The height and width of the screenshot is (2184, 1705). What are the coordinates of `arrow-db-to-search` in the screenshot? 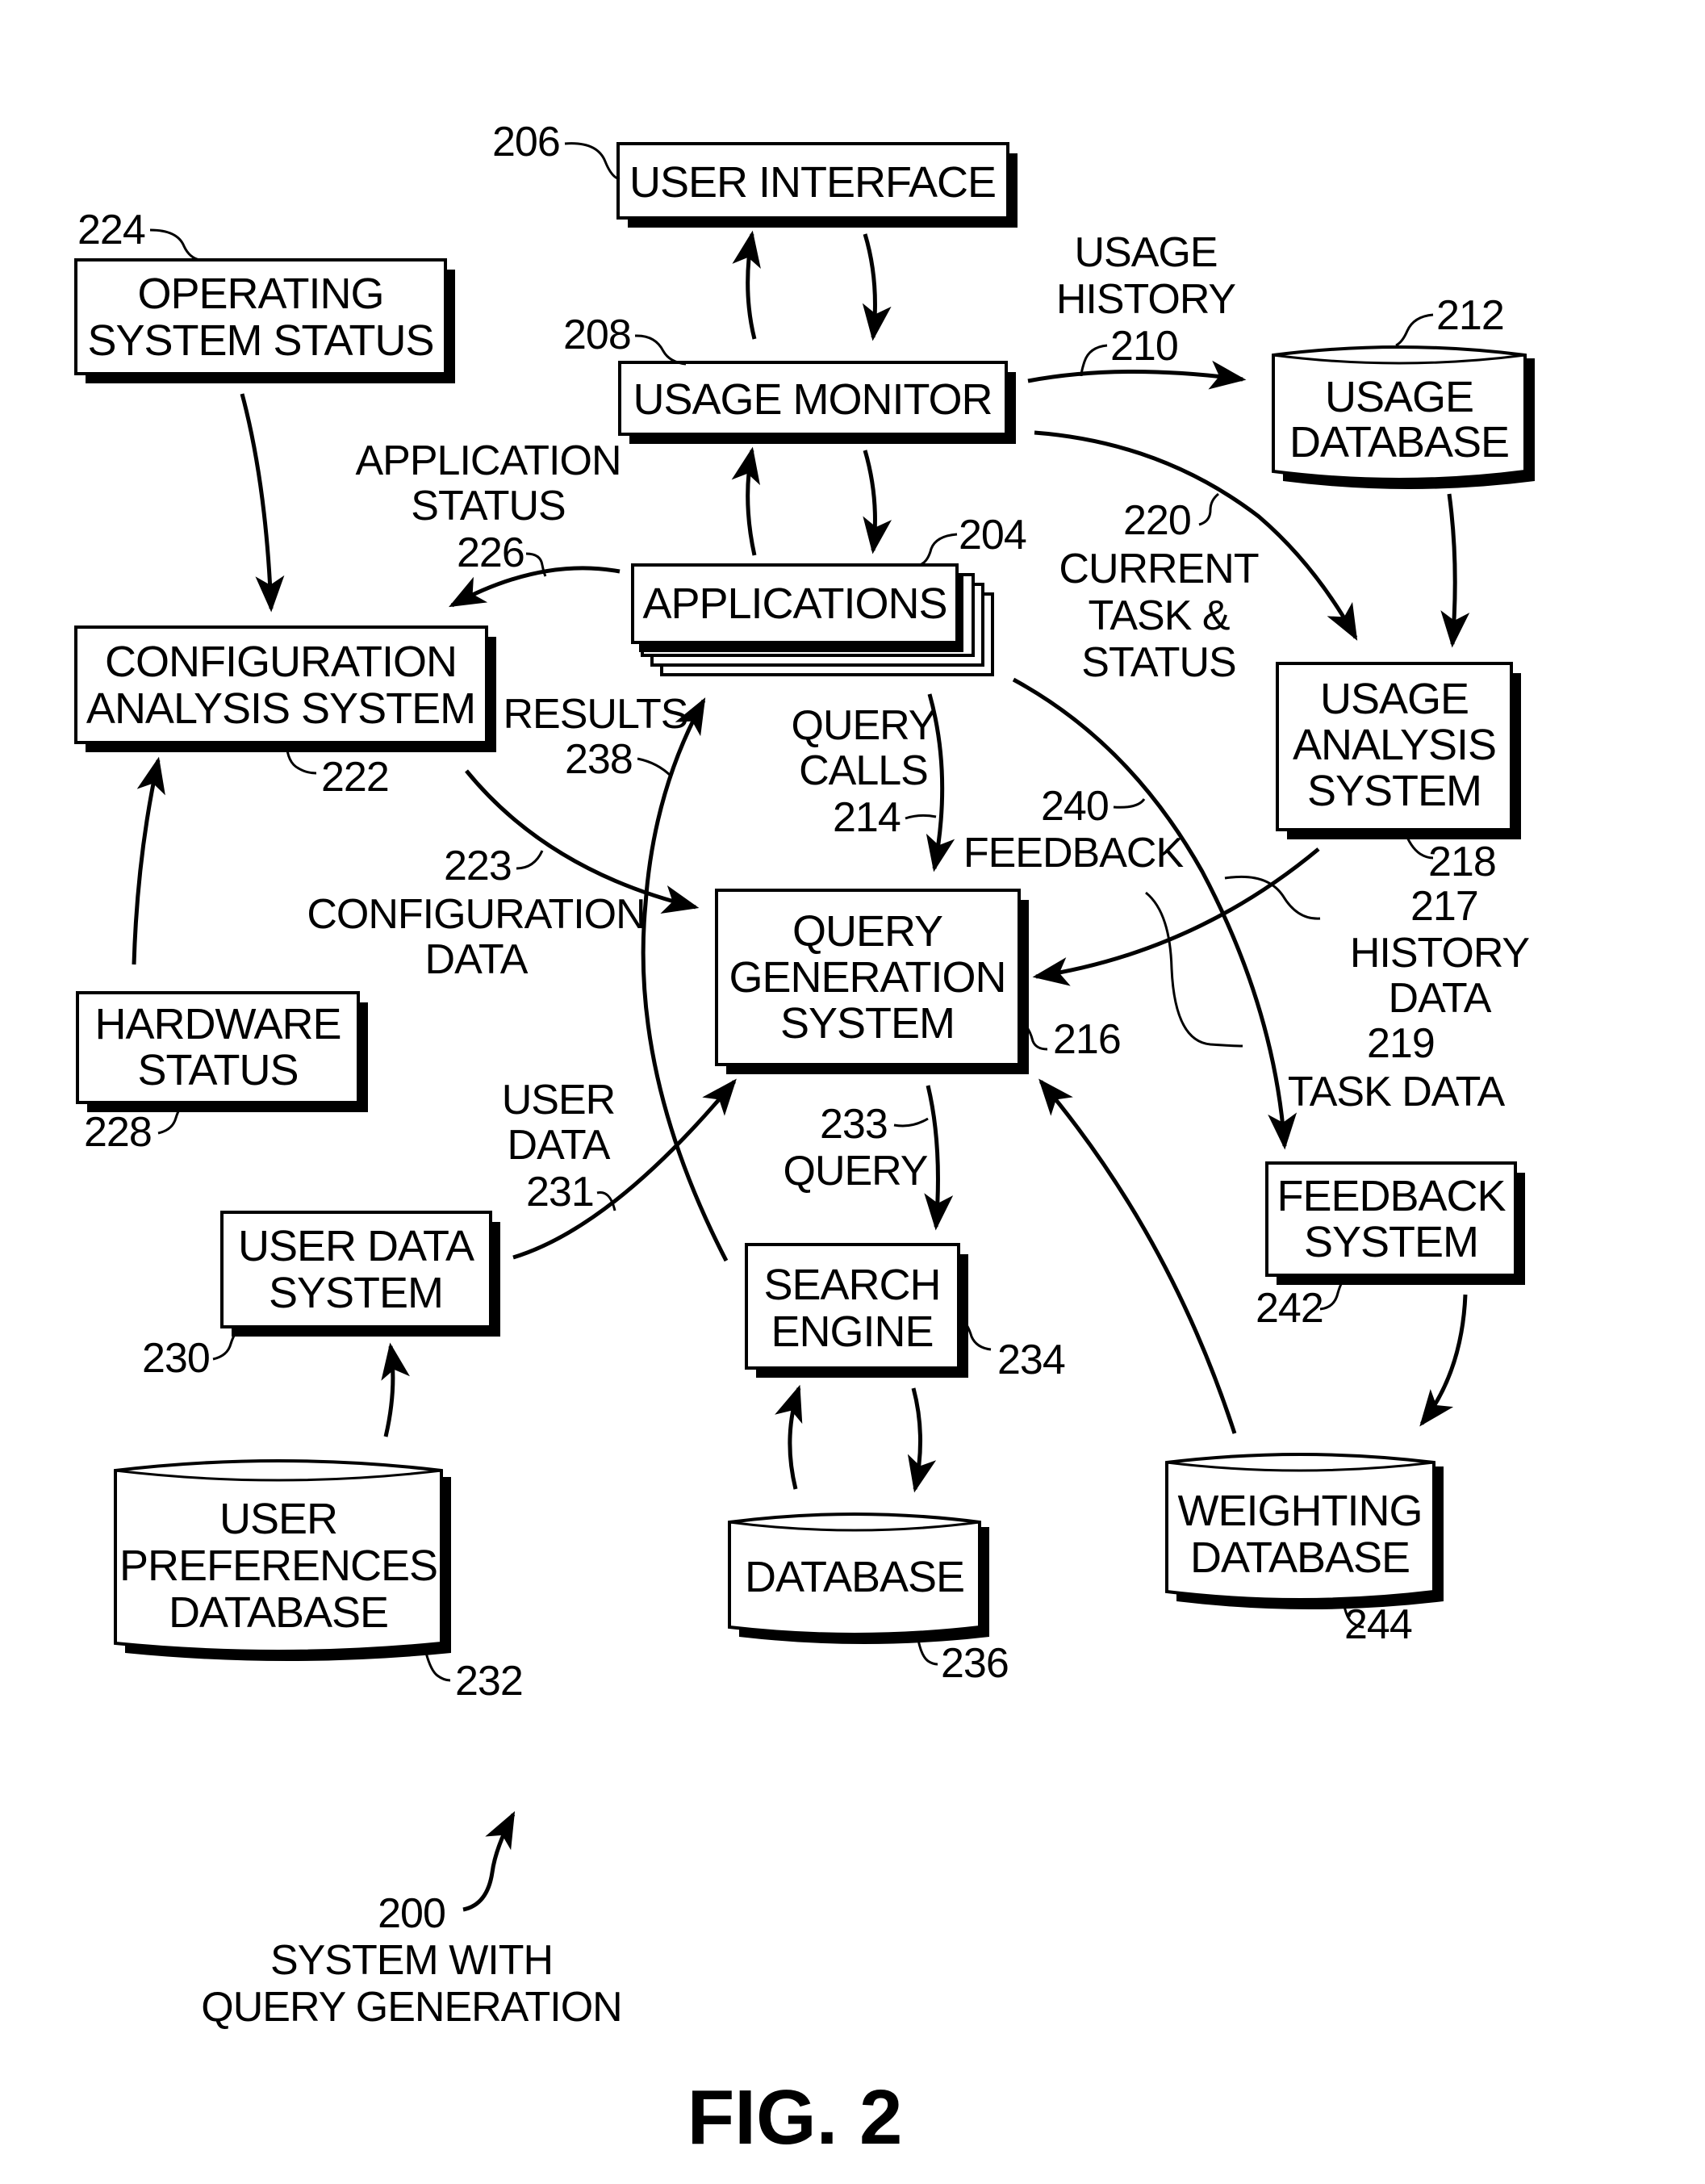 It's located at (789, 1437).